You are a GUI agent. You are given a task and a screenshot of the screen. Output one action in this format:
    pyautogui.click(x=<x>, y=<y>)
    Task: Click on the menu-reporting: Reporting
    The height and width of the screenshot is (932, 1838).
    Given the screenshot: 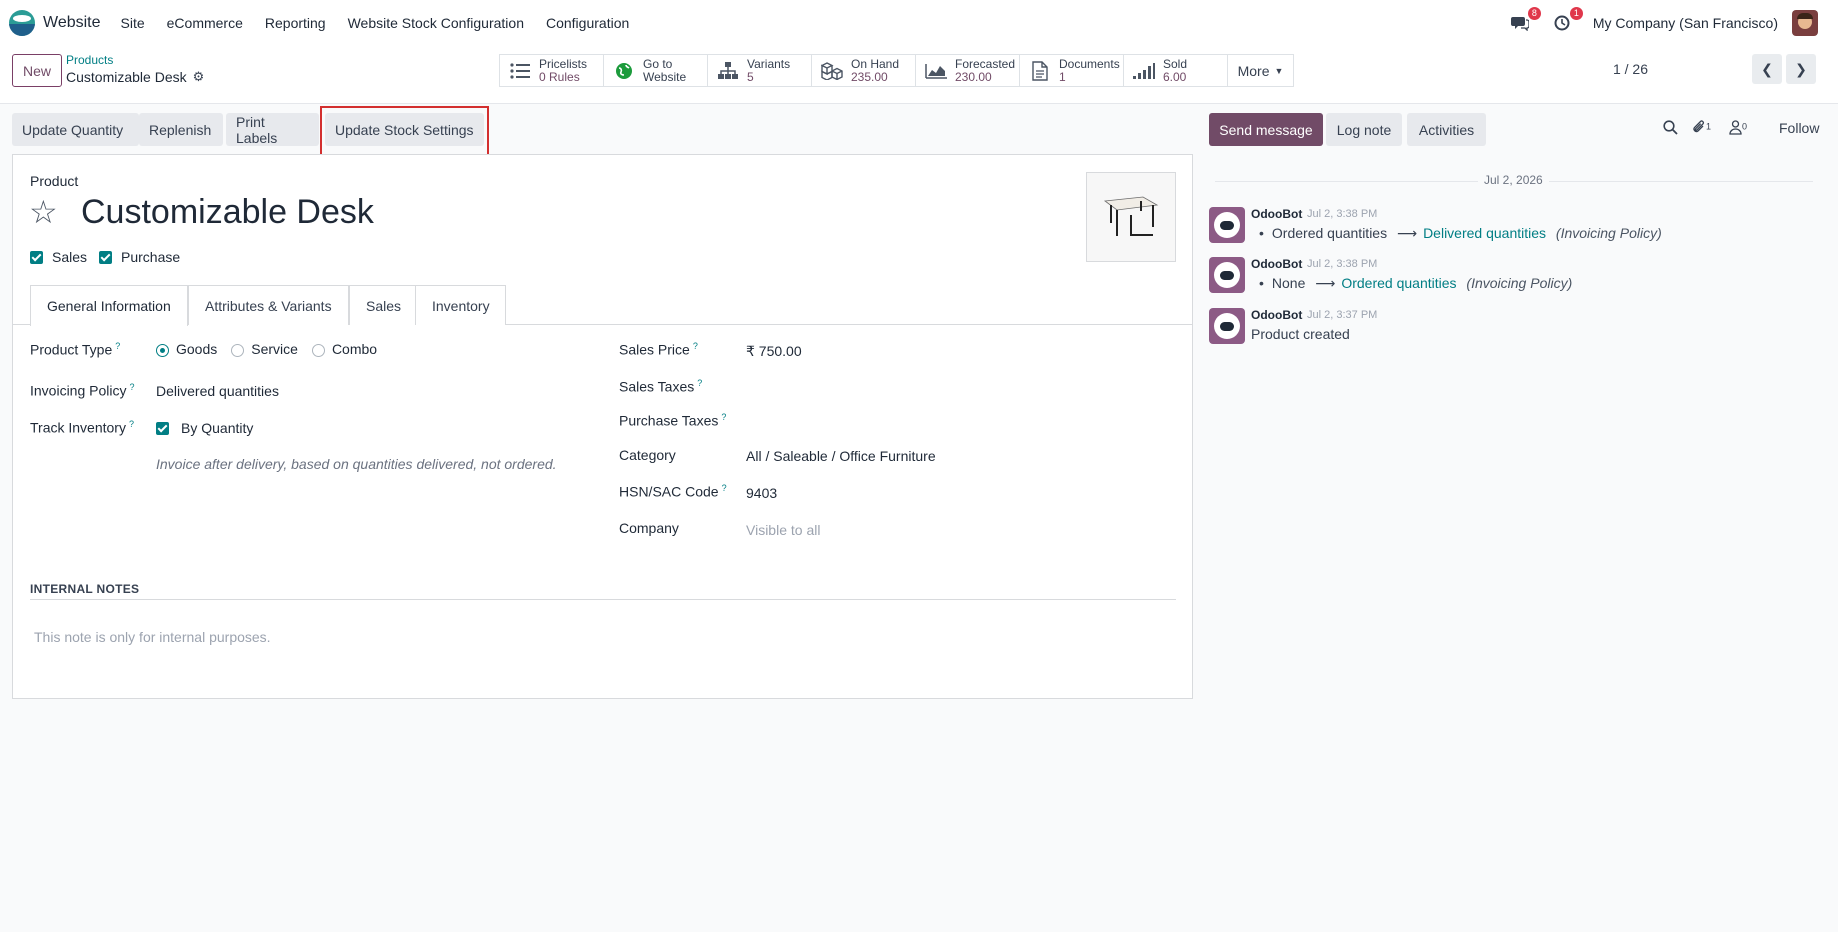 What is the action you would take?
    pyautogui.click(x=295, y=23)
    